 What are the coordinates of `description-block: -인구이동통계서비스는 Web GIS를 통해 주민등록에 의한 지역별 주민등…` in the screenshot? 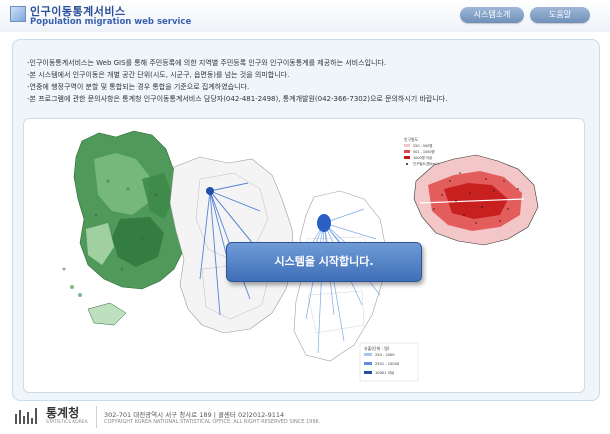 It's located at (312, 81).